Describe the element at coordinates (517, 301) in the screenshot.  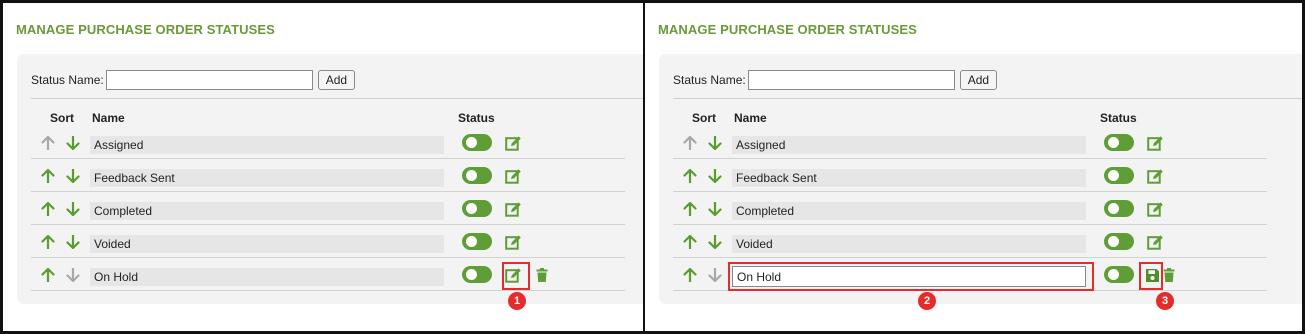
I see `step-badge: 1` at that location.